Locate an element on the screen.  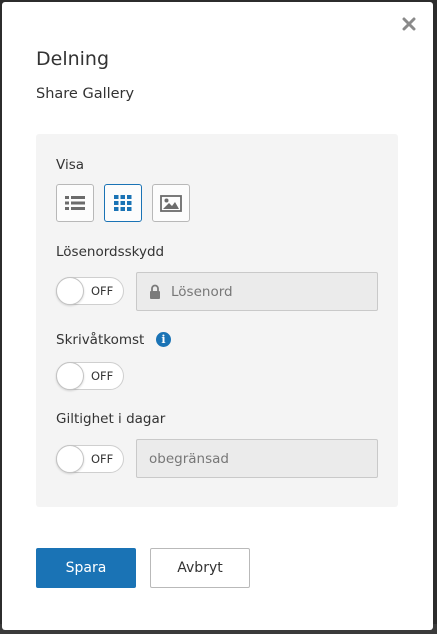
list-view-icon is located at coordinates (75, 203).